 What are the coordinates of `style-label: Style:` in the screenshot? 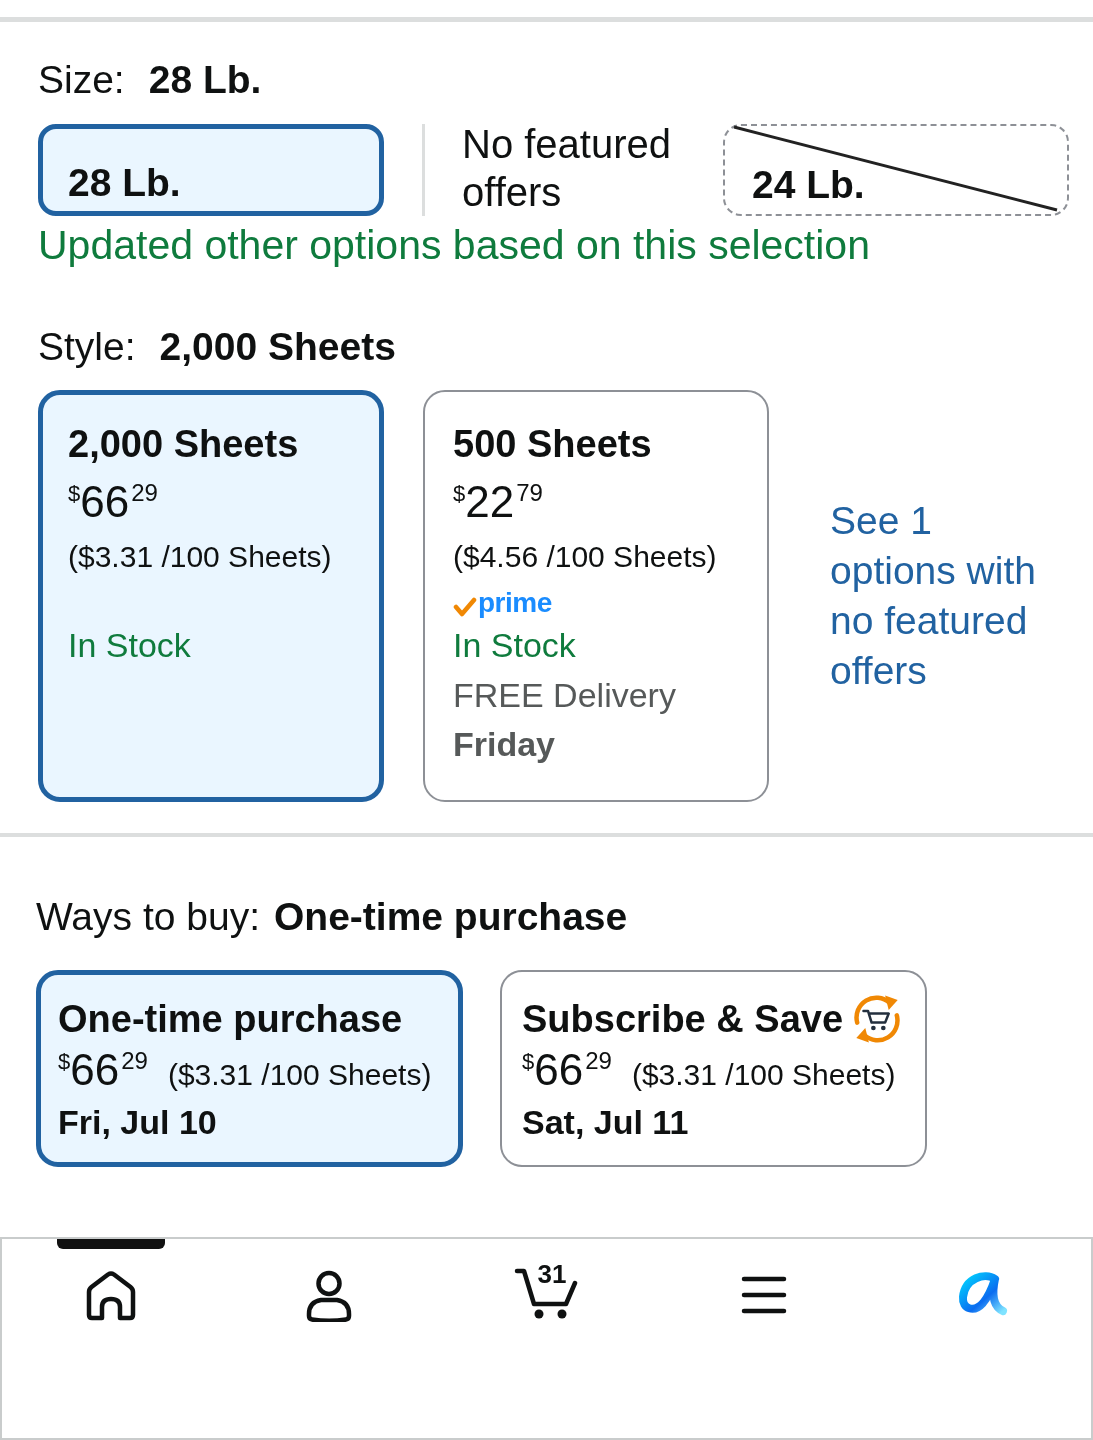 It's located at (87, 347).